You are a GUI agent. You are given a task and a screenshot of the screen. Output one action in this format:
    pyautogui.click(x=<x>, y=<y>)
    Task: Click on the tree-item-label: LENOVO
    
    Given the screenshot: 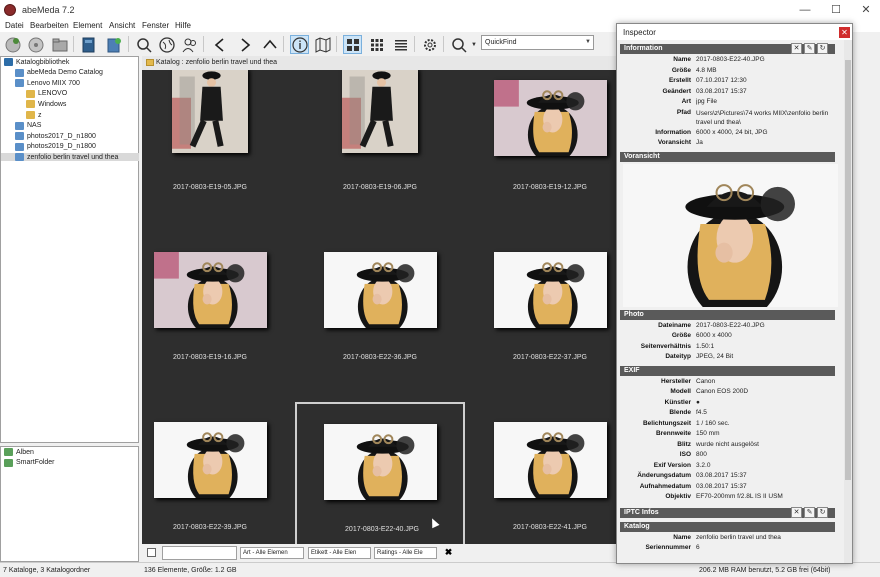 What is the action you would take?
    pyautogui.click(x=53, y=94)
    